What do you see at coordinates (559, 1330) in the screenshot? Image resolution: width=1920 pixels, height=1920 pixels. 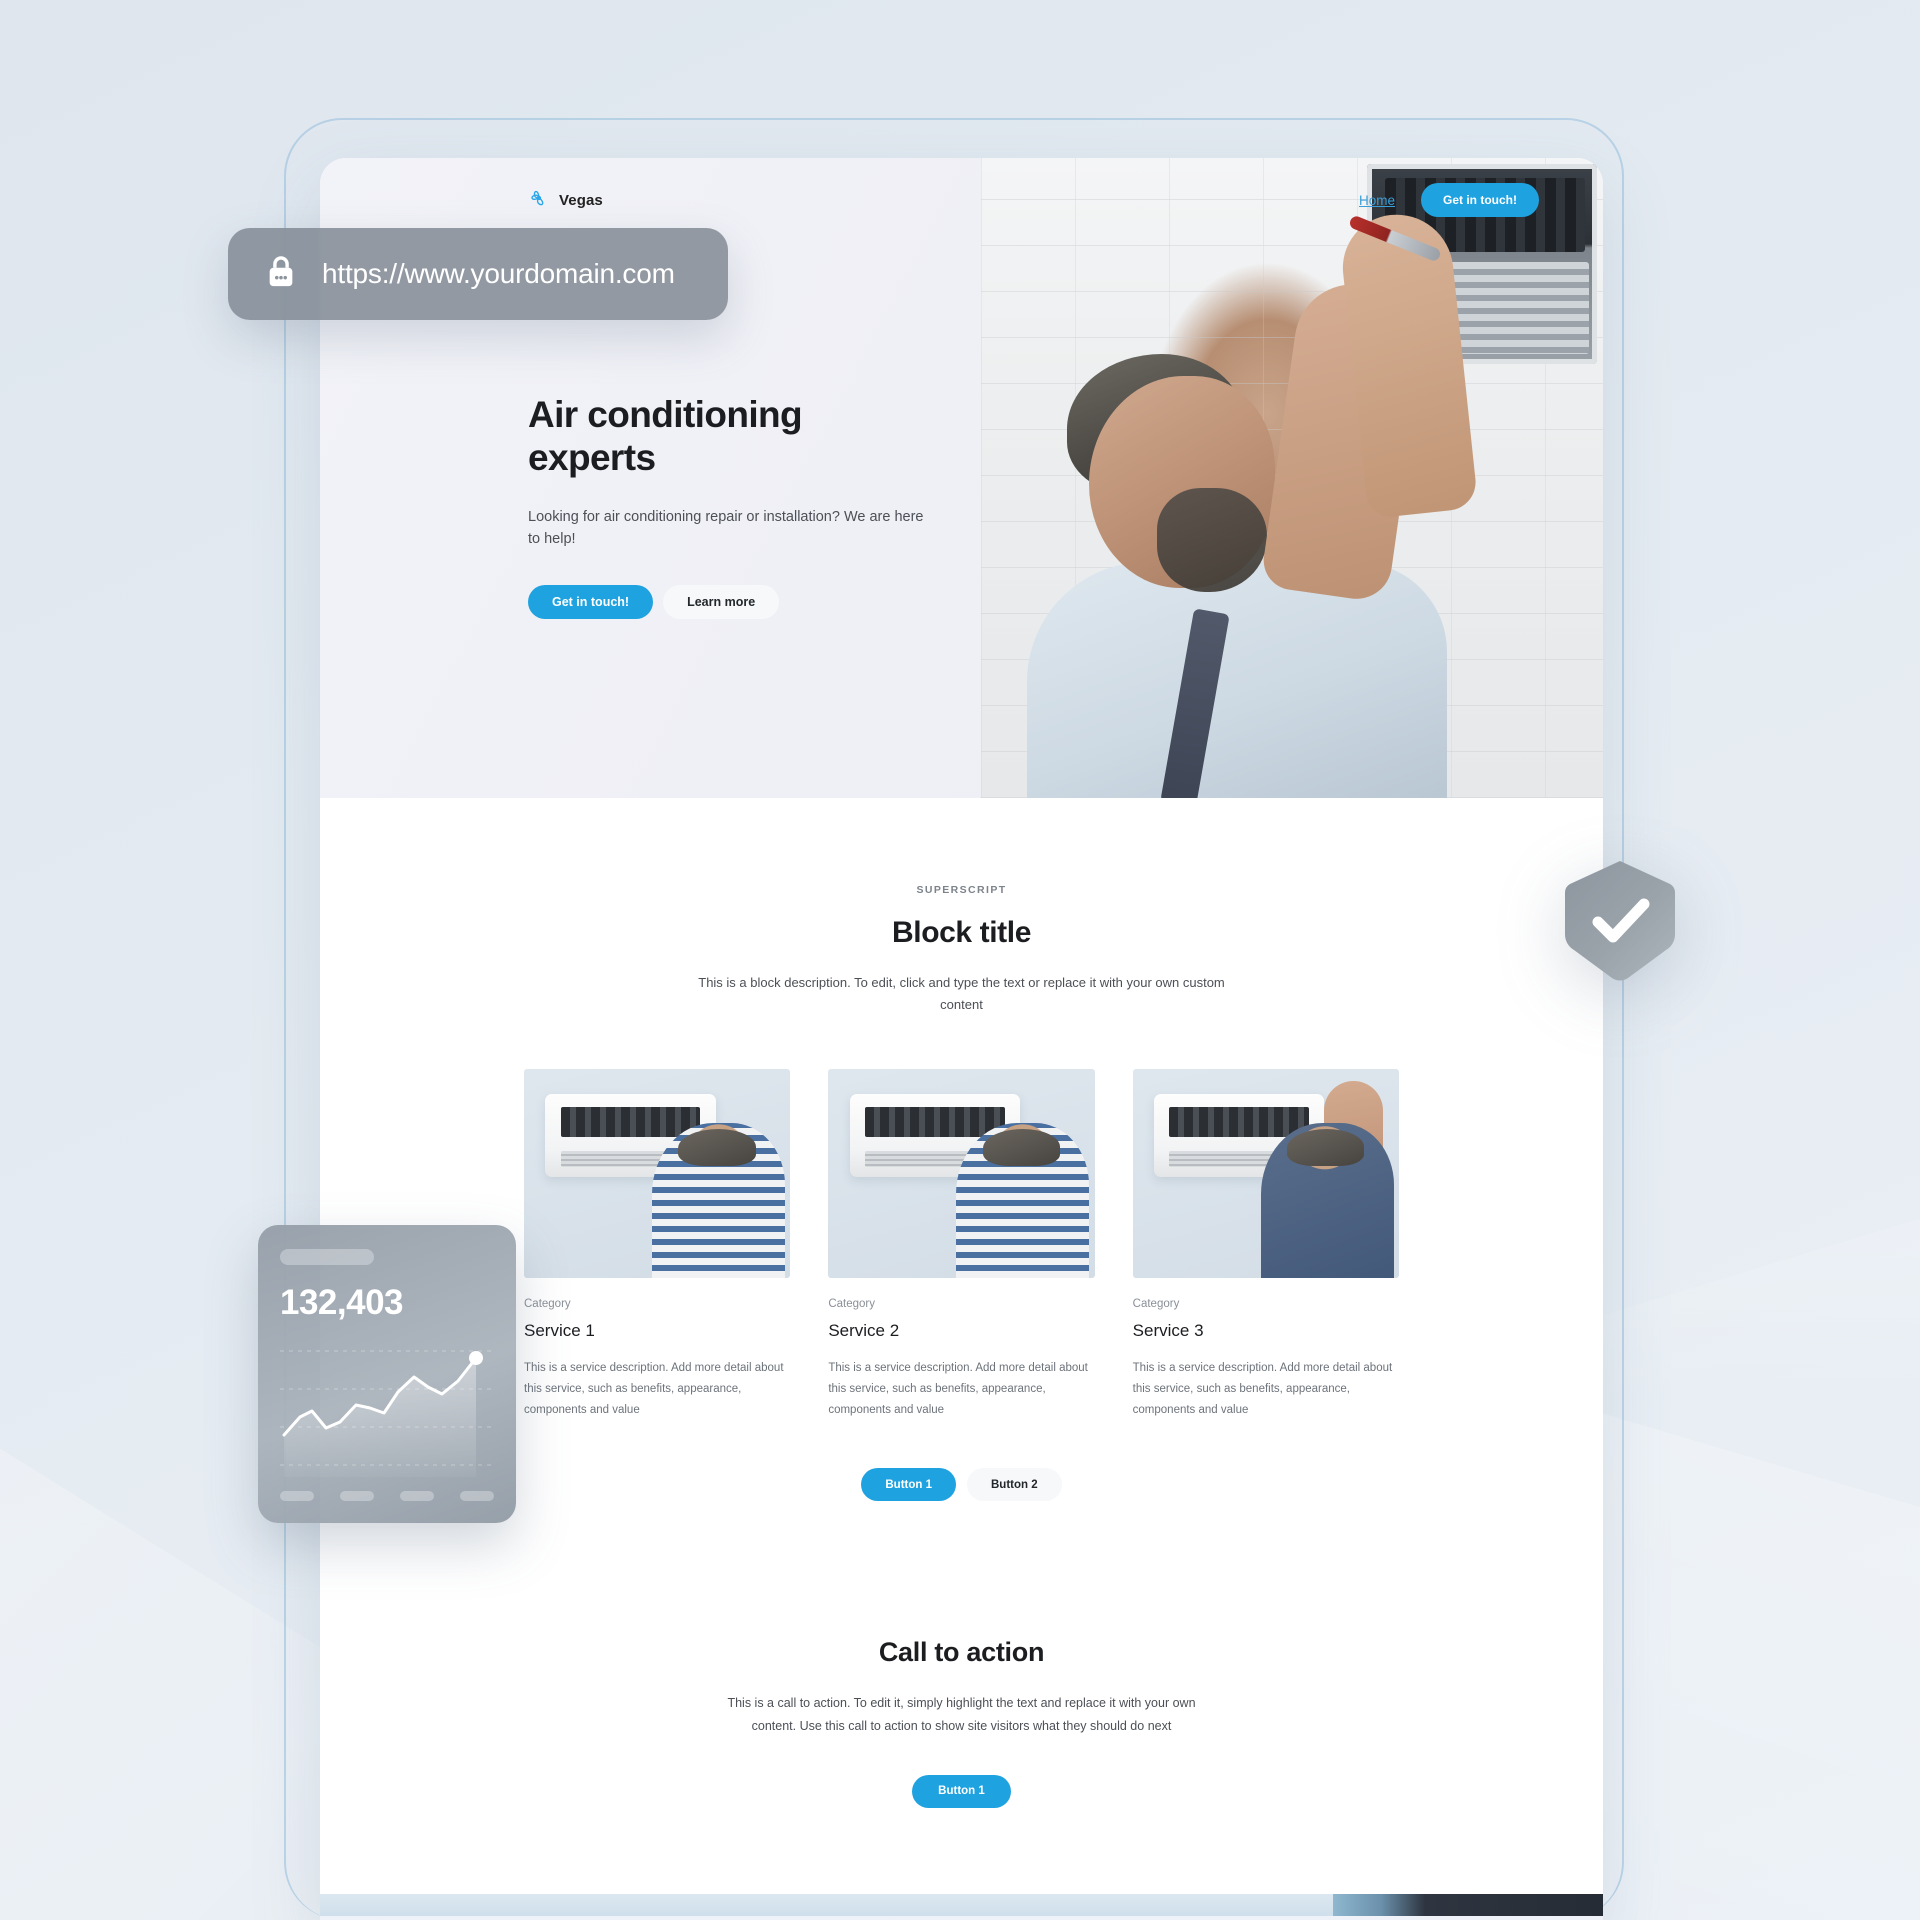 I see `service-card-title: Service 1` at bounding box center [559, 1330].